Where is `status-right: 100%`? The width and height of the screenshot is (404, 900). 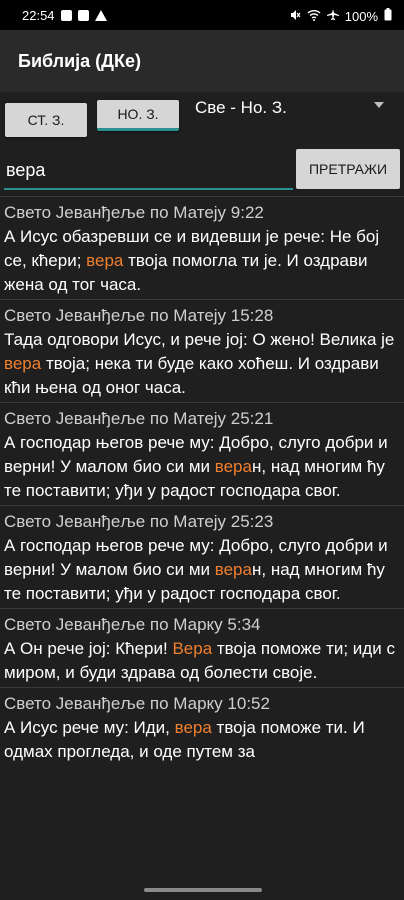 status-right: 100% is located at coordinates (340, 16).